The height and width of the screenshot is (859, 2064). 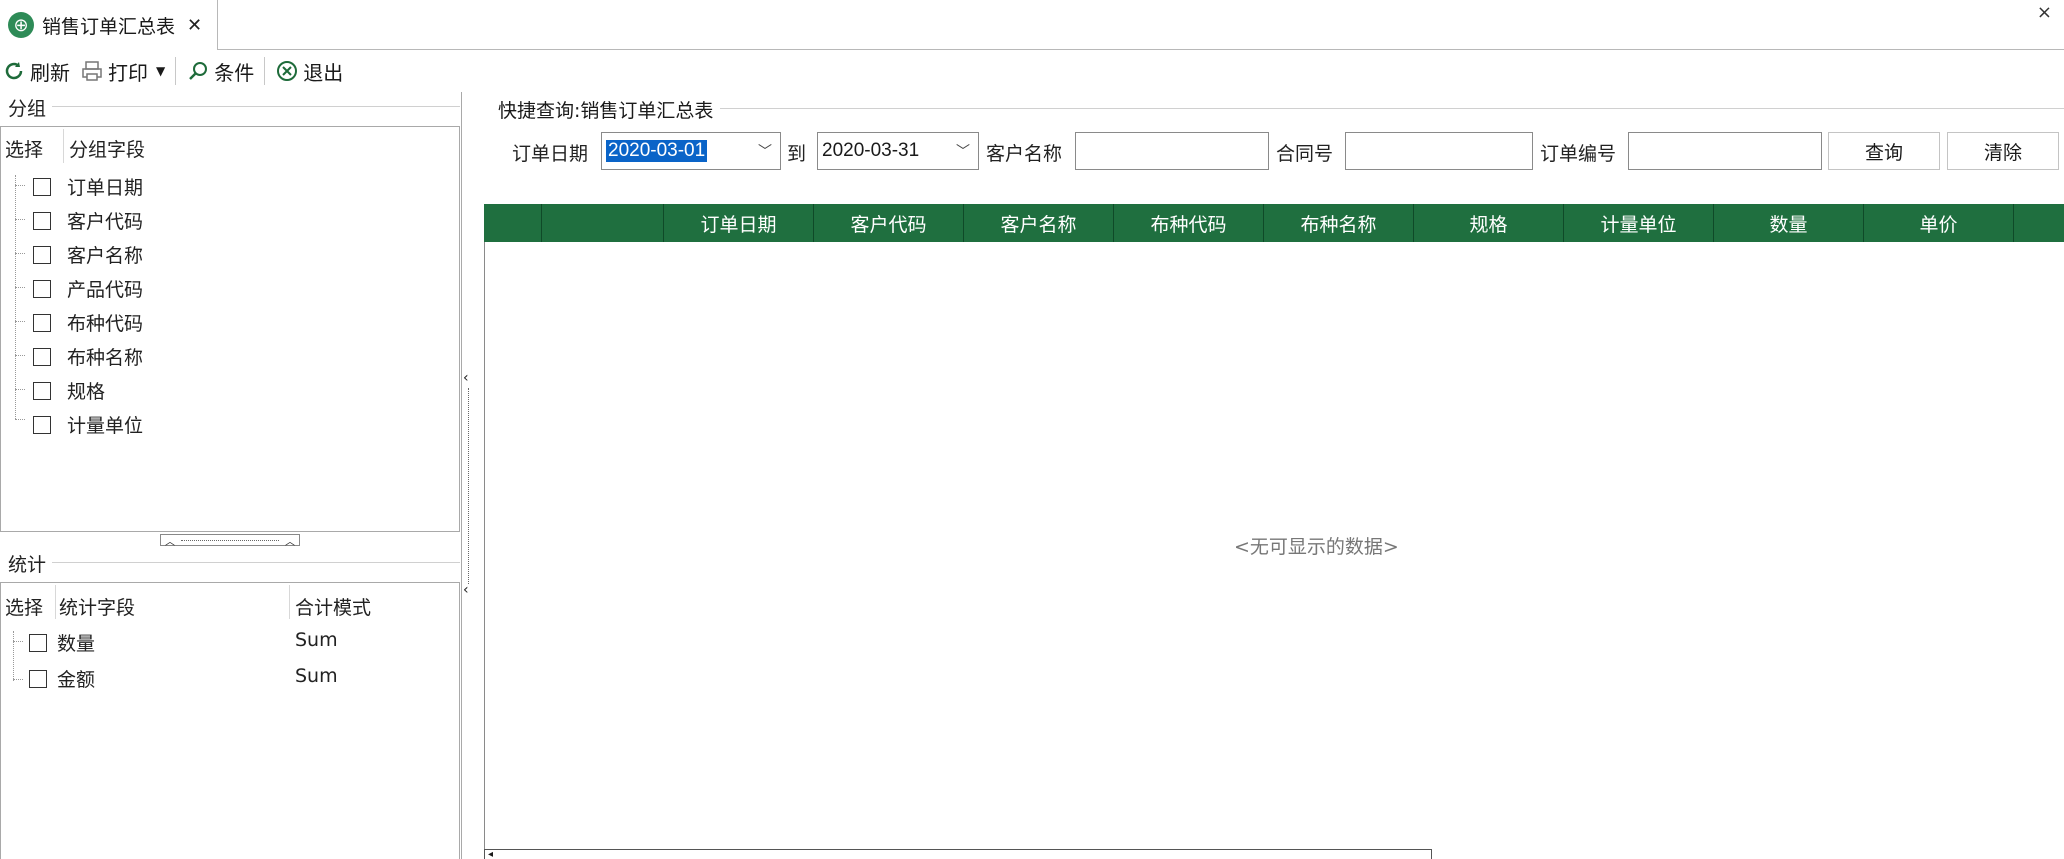 What do you see at coordinates (88, 186) in the screenshot?
I see `group-item-order-date: 订单日期` at bounding box center [88, 186].